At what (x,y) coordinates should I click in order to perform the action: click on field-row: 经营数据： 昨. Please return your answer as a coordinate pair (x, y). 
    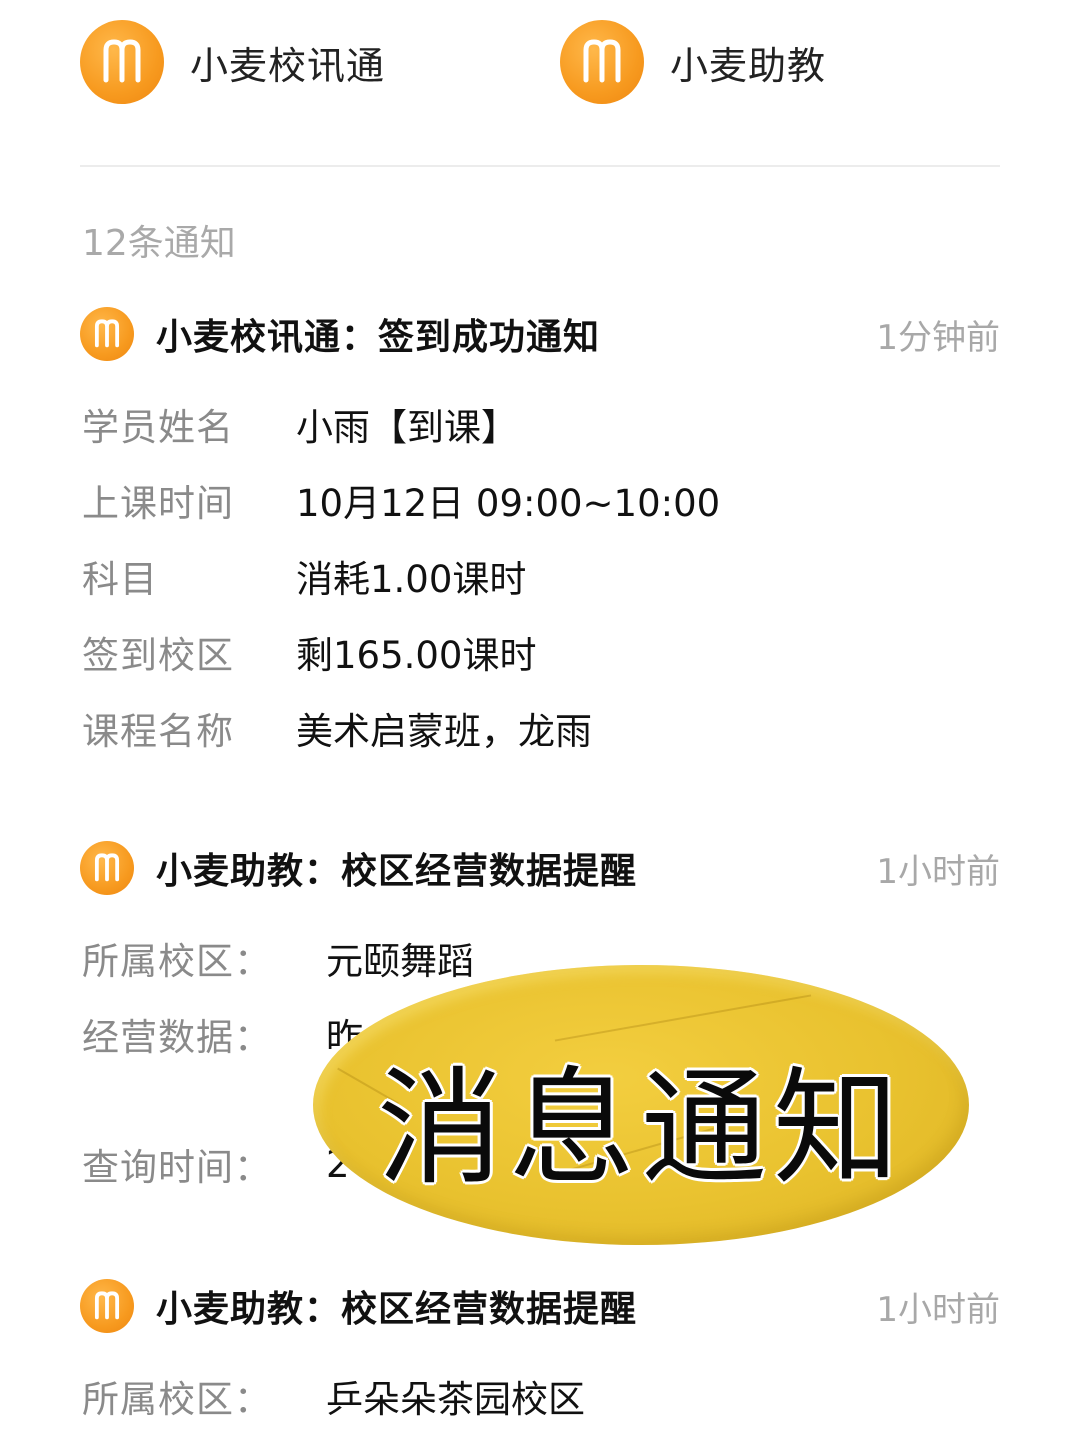
    Looking at the image, I should click on (222, 1034).